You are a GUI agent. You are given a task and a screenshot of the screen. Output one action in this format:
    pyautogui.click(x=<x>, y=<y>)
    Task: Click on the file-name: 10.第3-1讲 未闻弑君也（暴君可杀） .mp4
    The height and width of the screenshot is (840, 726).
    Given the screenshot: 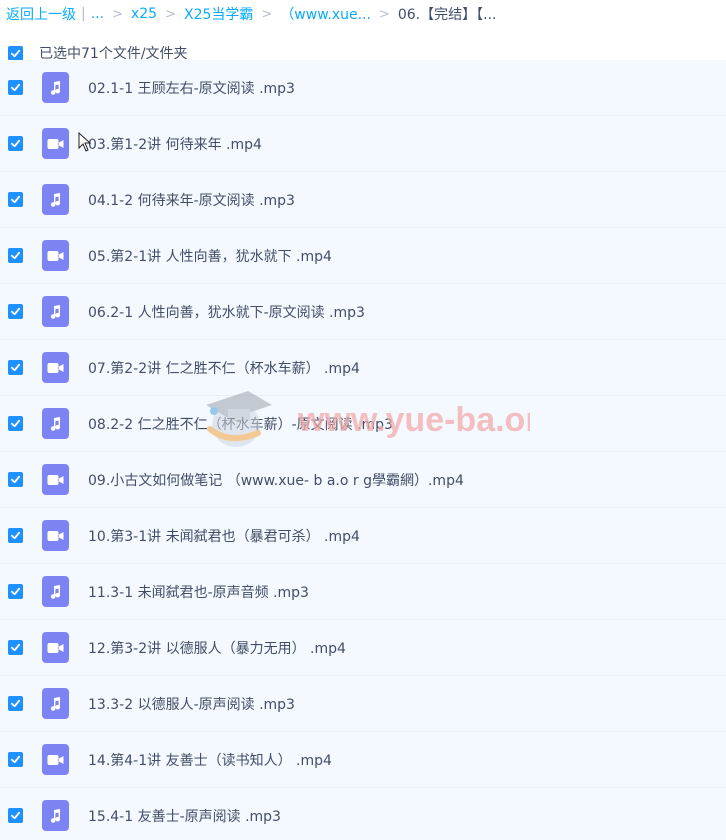 What is the action you would take?
    pyautogui.click(x=224, y=536)
    